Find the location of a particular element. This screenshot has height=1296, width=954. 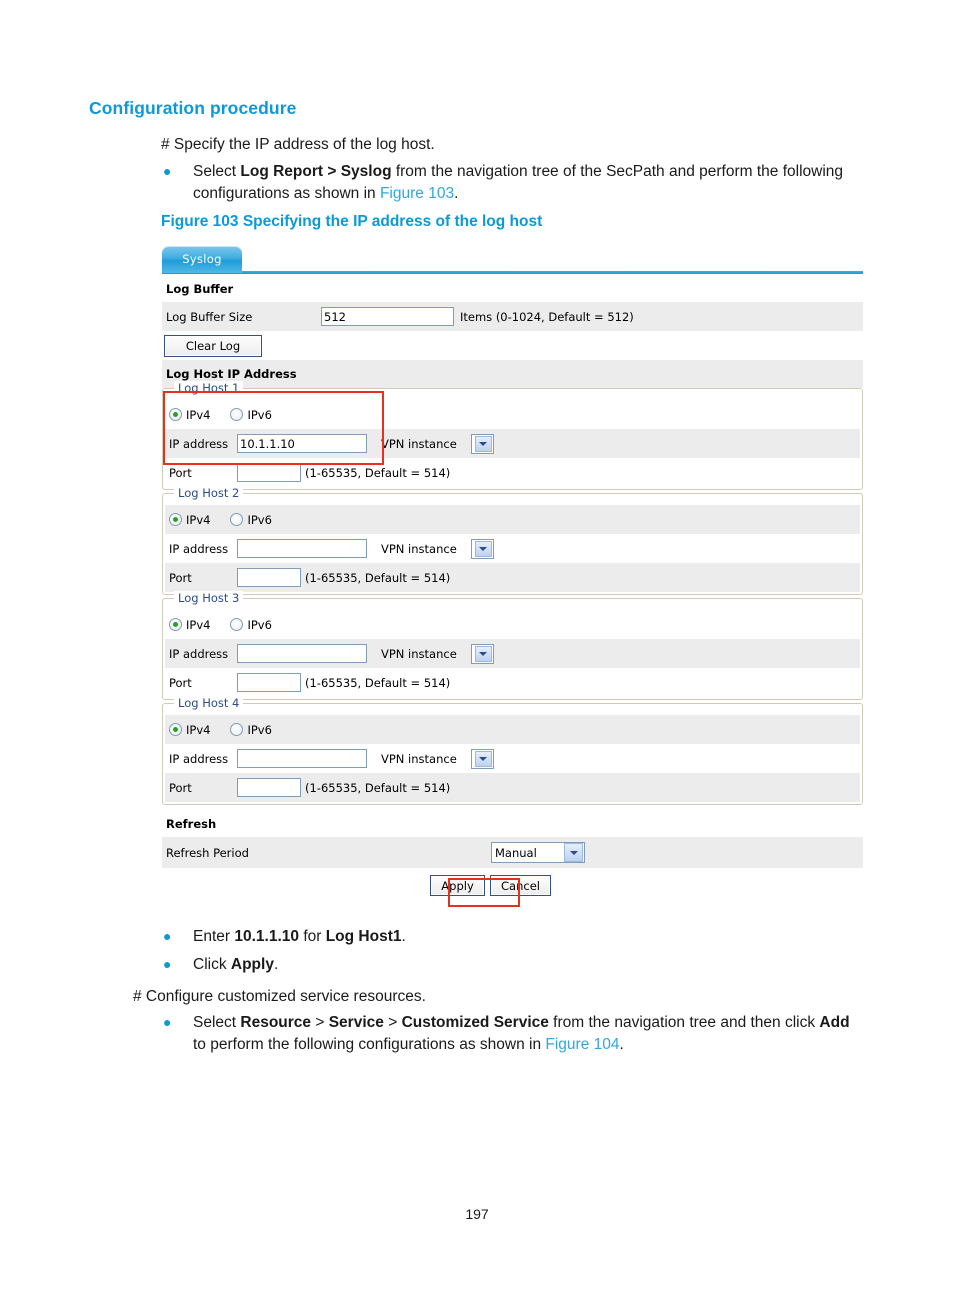

radio-ipv6-1: IPv6 is located at coordinates (251, 414).